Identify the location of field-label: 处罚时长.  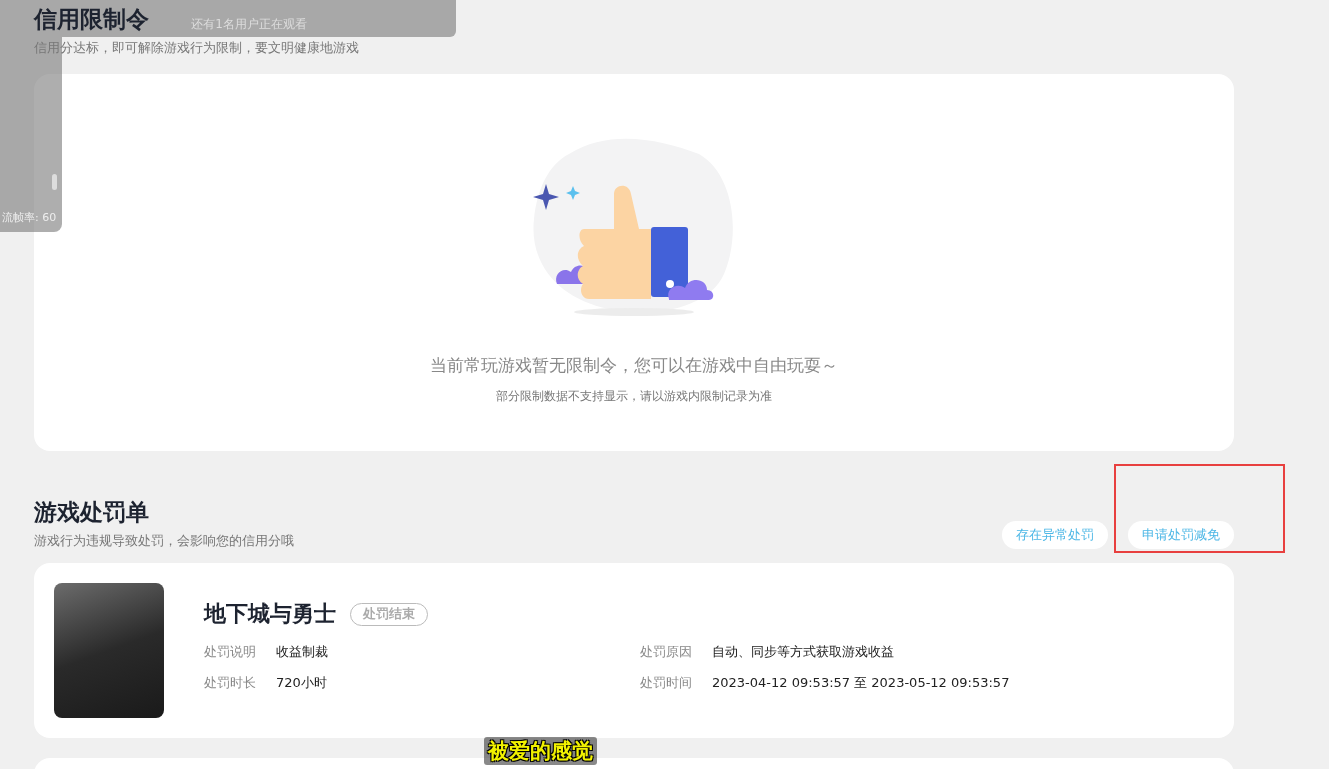
(230, 682).